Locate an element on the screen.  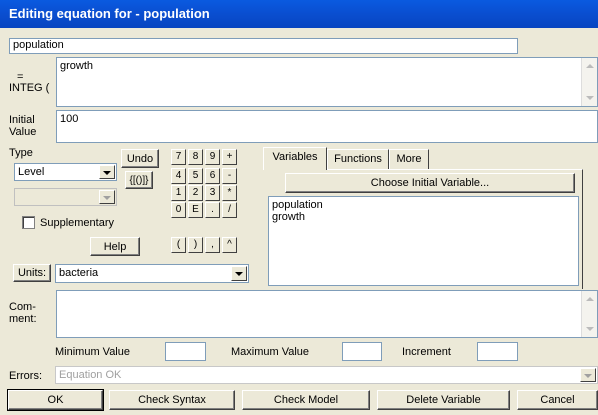
keypad-key: 6 is located at coordinates (212, 176).